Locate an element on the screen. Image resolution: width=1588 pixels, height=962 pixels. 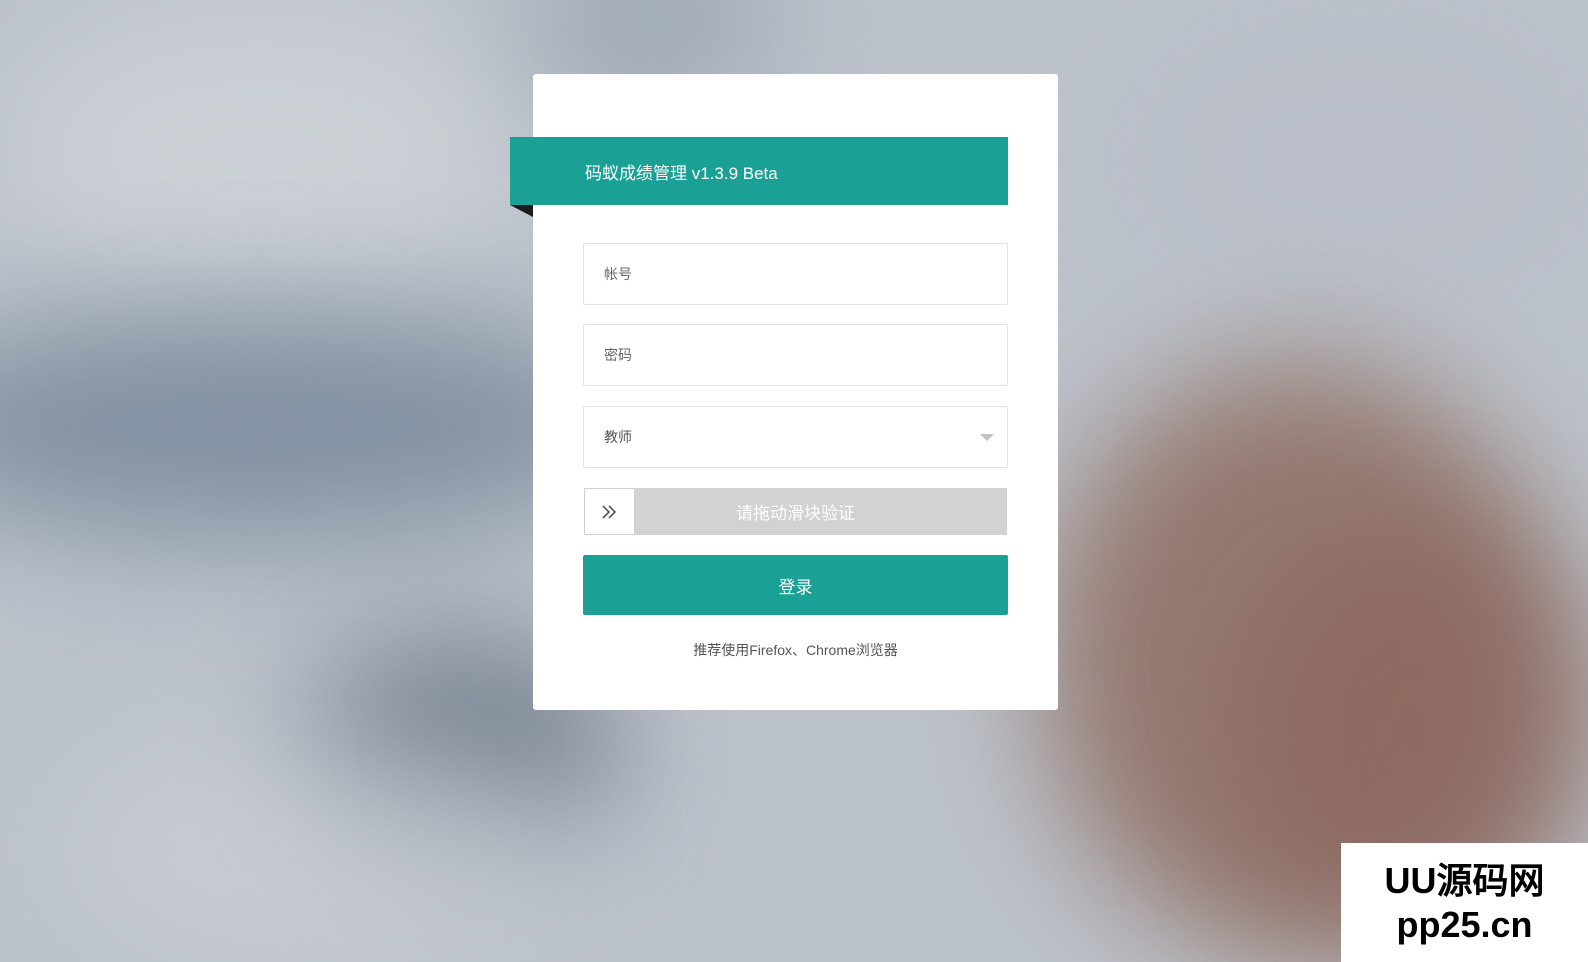
ribbon-fold is located at coordinates (521, 211).